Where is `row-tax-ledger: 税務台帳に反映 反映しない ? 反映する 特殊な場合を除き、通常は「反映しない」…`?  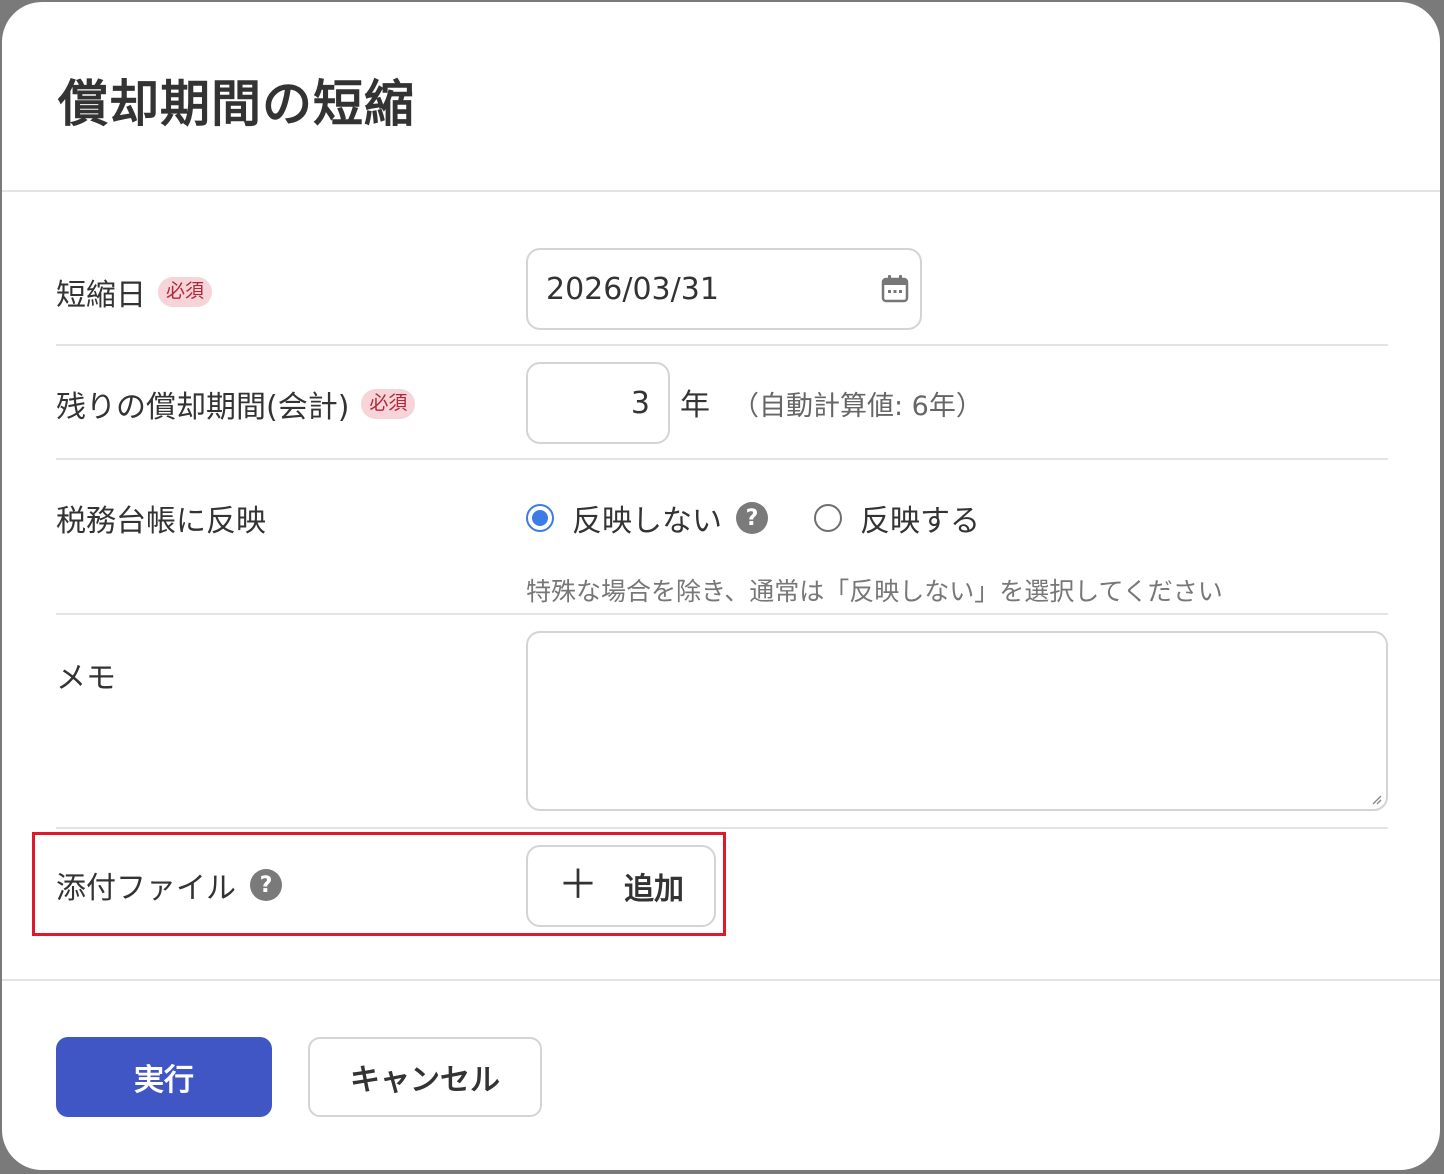 row-tax-ledger: 税務台帳に反映 反映しない ? 反映する 特殊な場合を除き、通常は「反映しない」… is located at coordinates (722, 537).